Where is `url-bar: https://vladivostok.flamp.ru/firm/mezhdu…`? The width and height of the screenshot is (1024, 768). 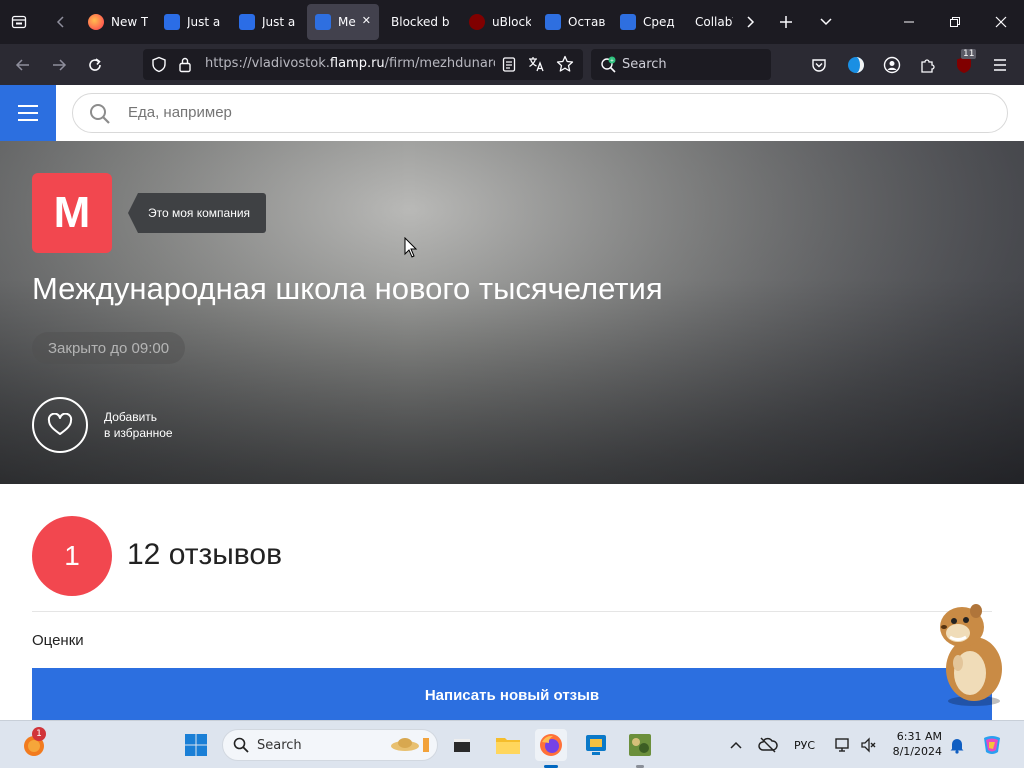
url-bar: https://vladivostok.flamp.ru/firm/mezhdu… is located at coordinates (363, 64).